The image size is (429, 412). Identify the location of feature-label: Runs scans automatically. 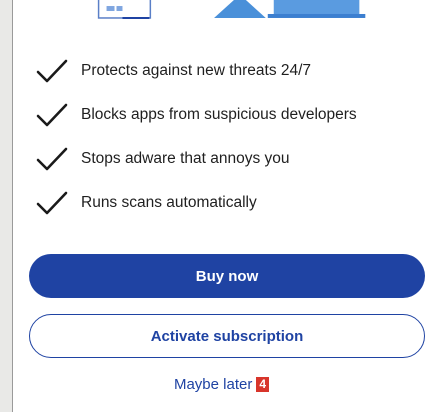
(169, 202).